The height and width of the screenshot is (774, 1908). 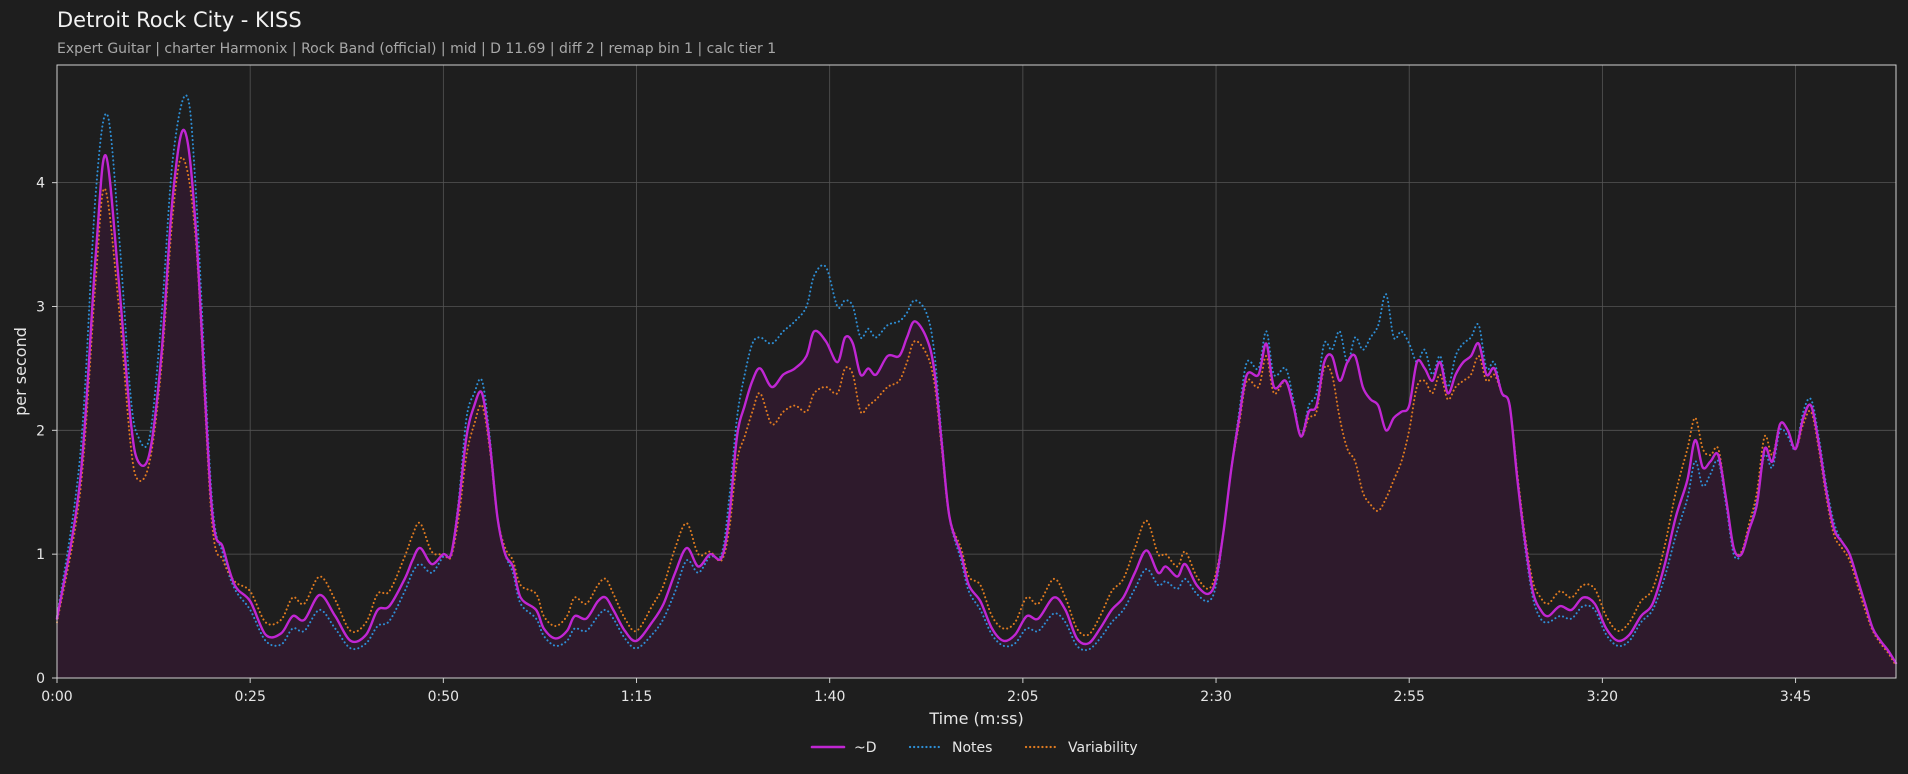 What do you see at coordinates (829, 697) in the screenshot?
I see `x-tick-label: 1:40` at bounding box center [829, 697].